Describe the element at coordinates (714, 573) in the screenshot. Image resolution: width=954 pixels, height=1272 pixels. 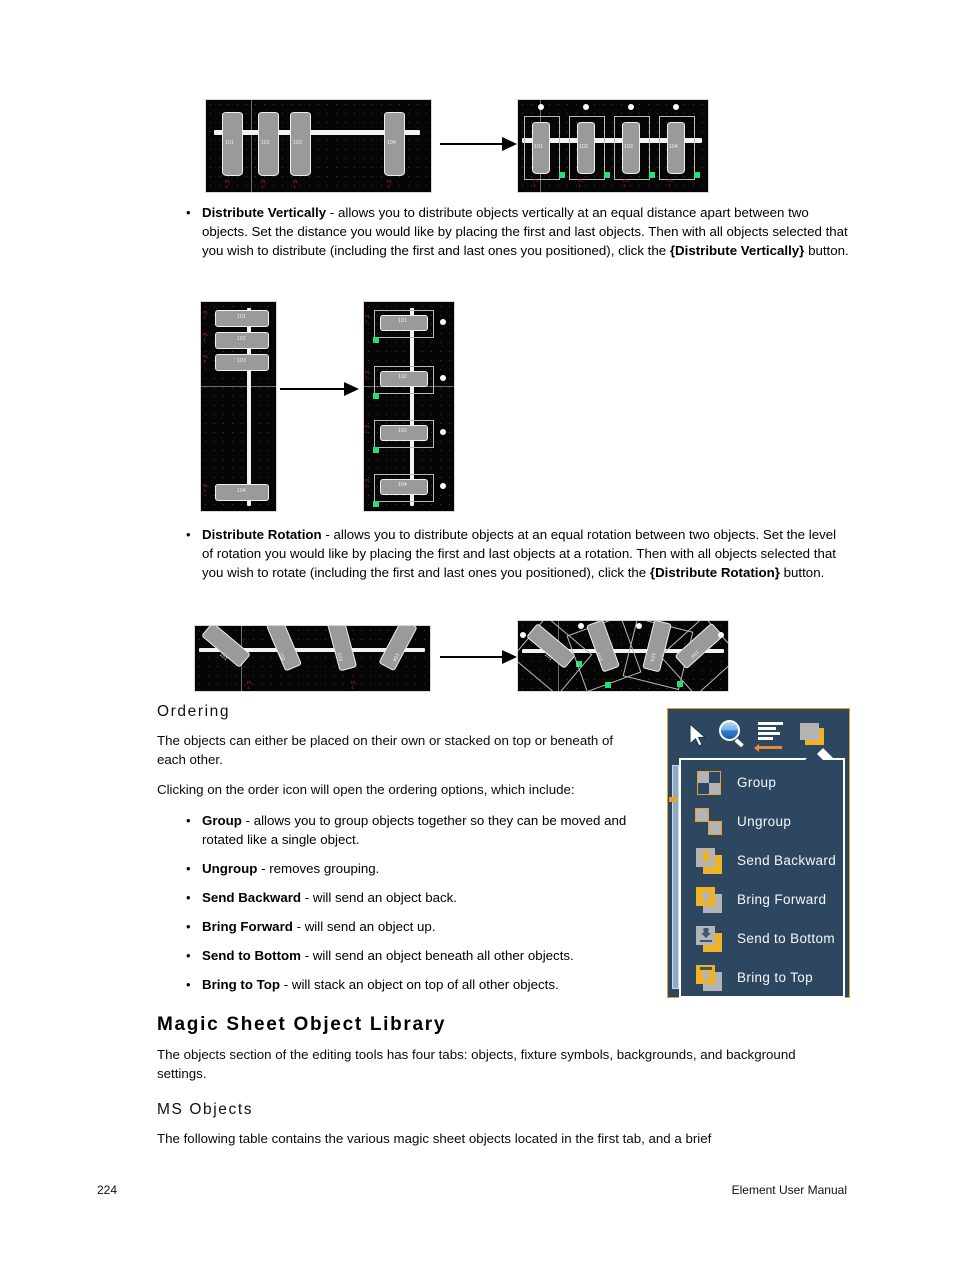
I see `button-ref-distribute-rotation: {Distribute Rotation}` at that location.